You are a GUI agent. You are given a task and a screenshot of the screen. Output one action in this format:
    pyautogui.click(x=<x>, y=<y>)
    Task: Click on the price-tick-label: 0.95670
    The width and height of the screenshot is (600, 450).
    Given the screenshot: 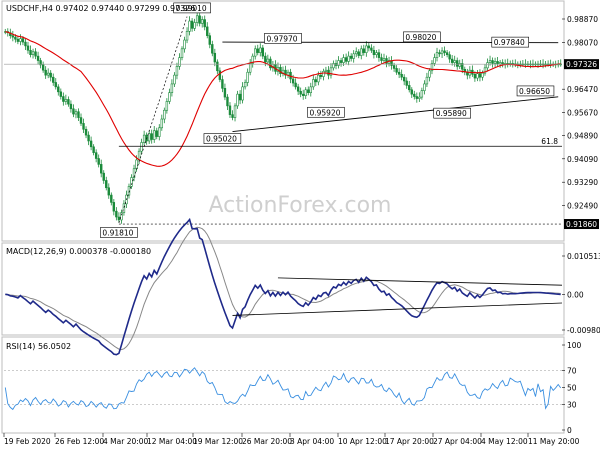 What is the action you would take?
    pyautogui.click(x=582, y=113)
    